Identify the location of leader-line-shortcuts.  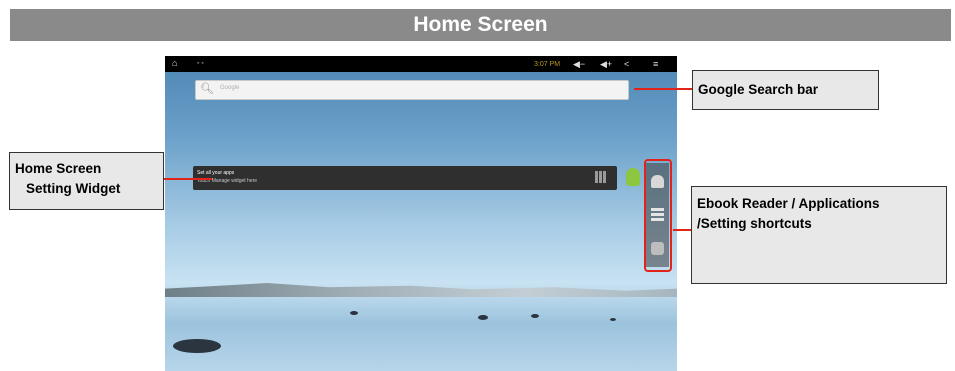
(682, 230).